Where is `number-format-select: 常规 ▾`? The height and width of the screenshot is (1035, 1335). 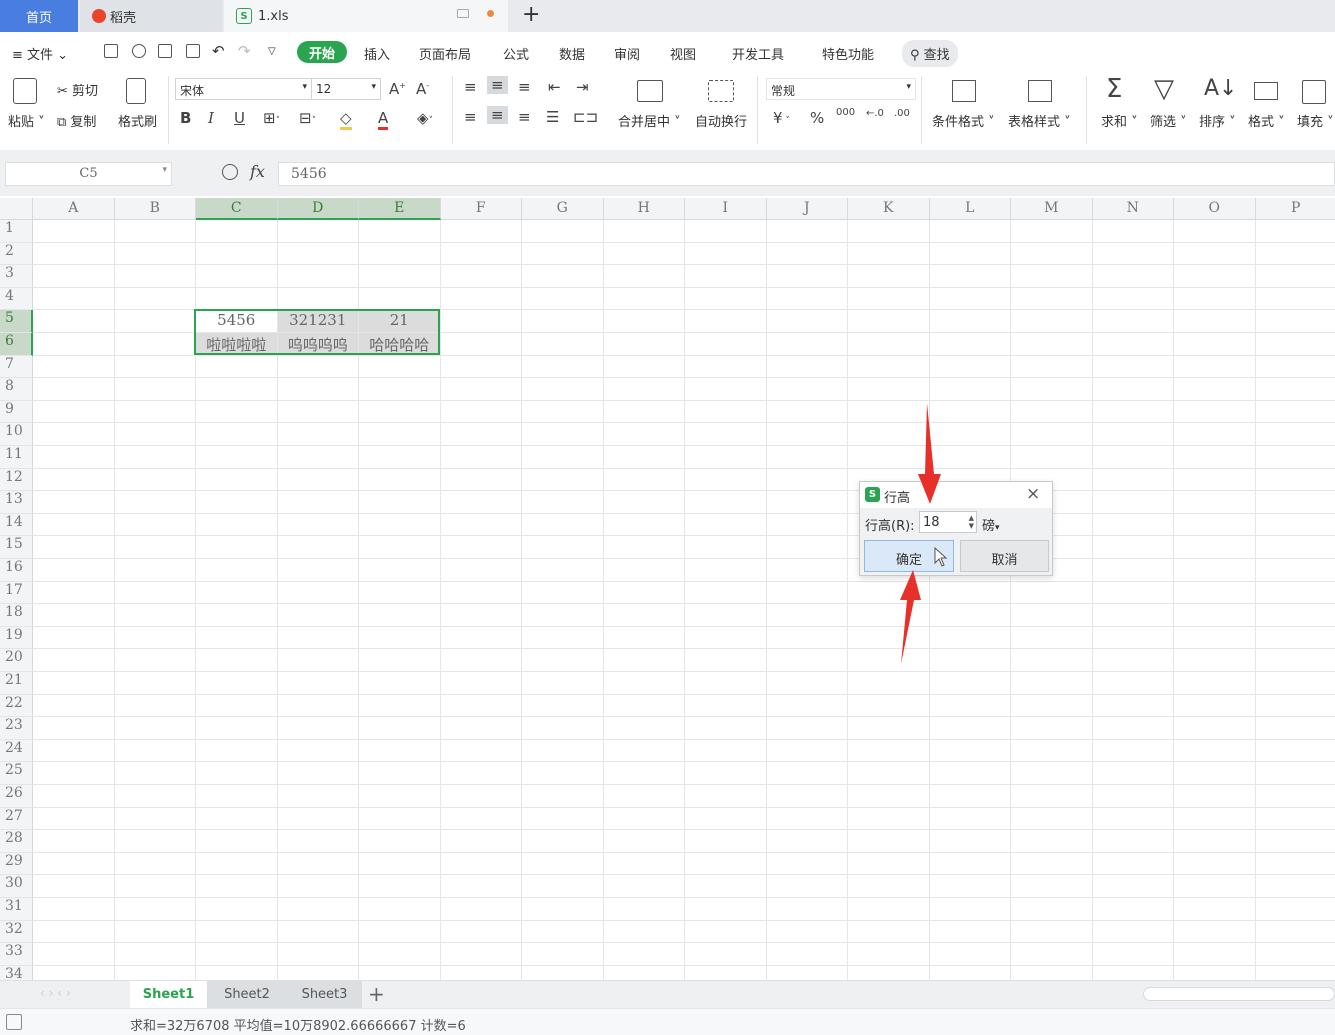 number-format-select: 常规 ▾ is located at coordinates (841, 89).